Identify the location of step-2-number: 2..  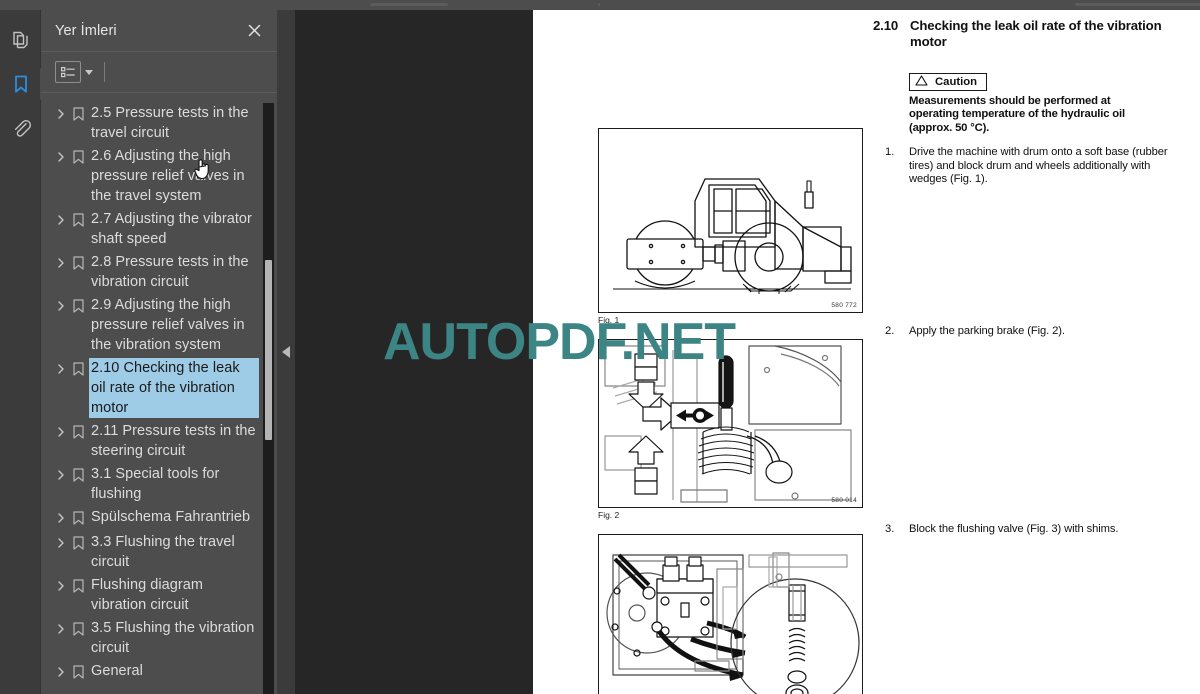
(890, 331).